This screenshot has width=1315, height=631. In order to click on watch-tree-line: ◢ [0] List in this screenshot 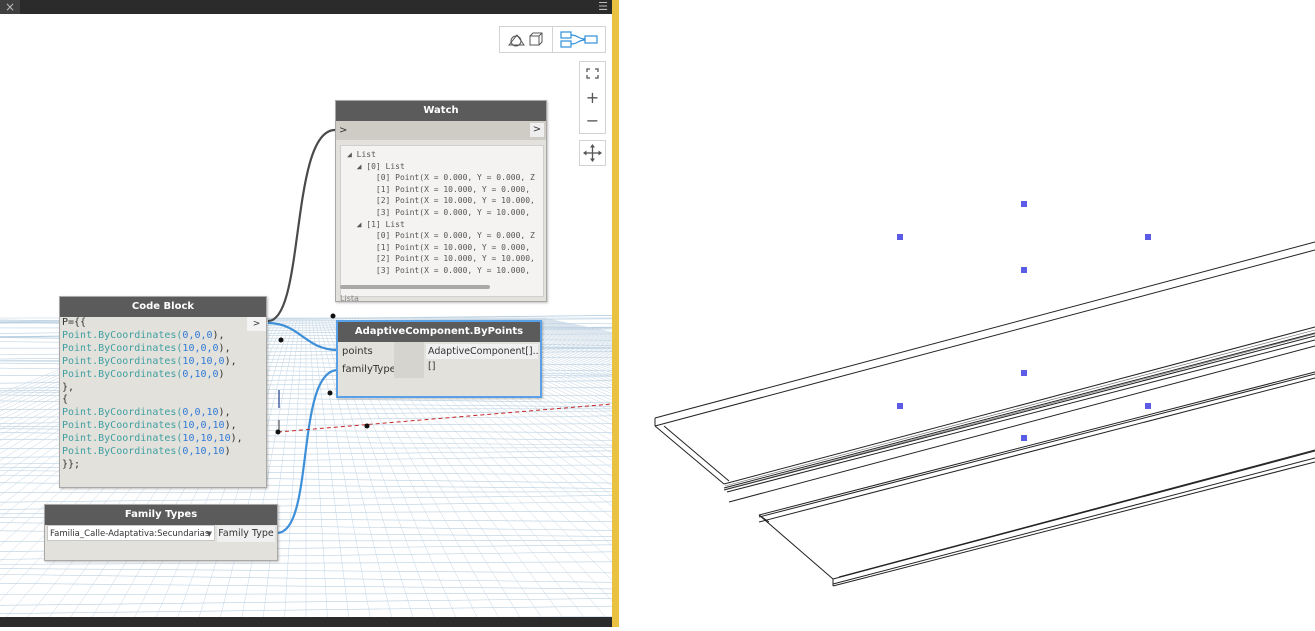, I will do `click(376, 166)`.